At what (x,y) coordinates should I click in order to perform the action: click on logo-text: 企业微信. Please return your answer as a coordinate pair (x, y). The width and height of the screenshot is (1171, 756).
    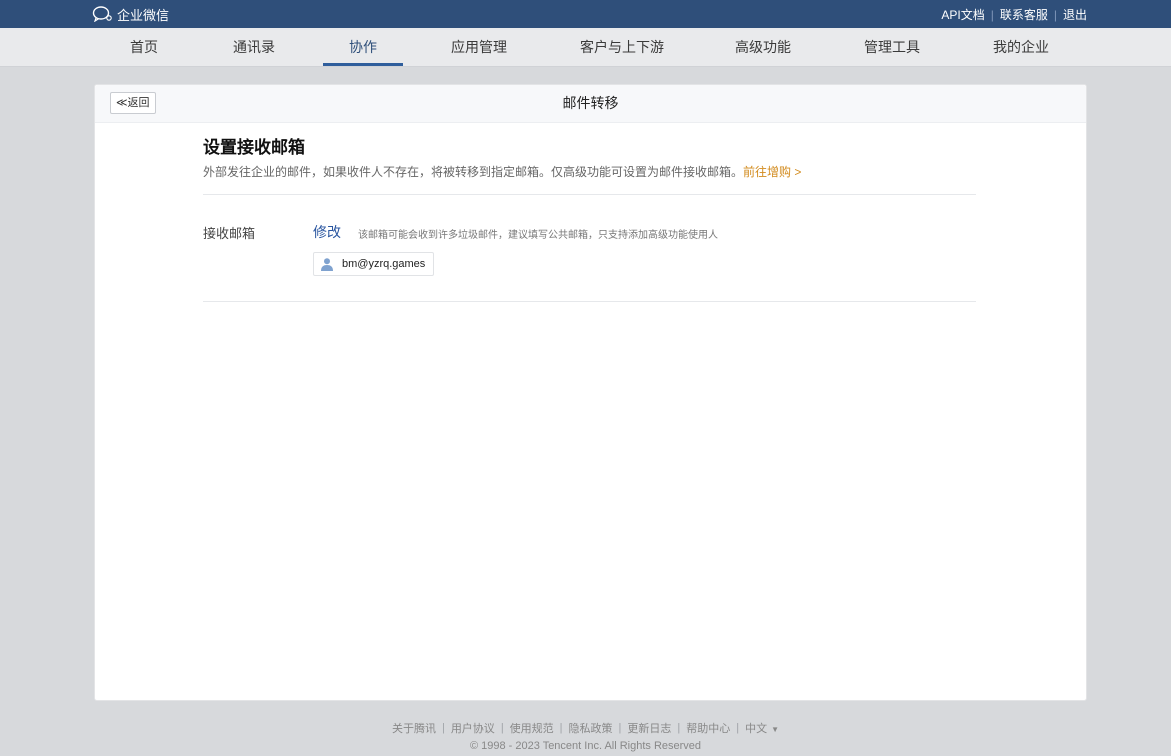
    Looking at the image, I should click on (143, 15).